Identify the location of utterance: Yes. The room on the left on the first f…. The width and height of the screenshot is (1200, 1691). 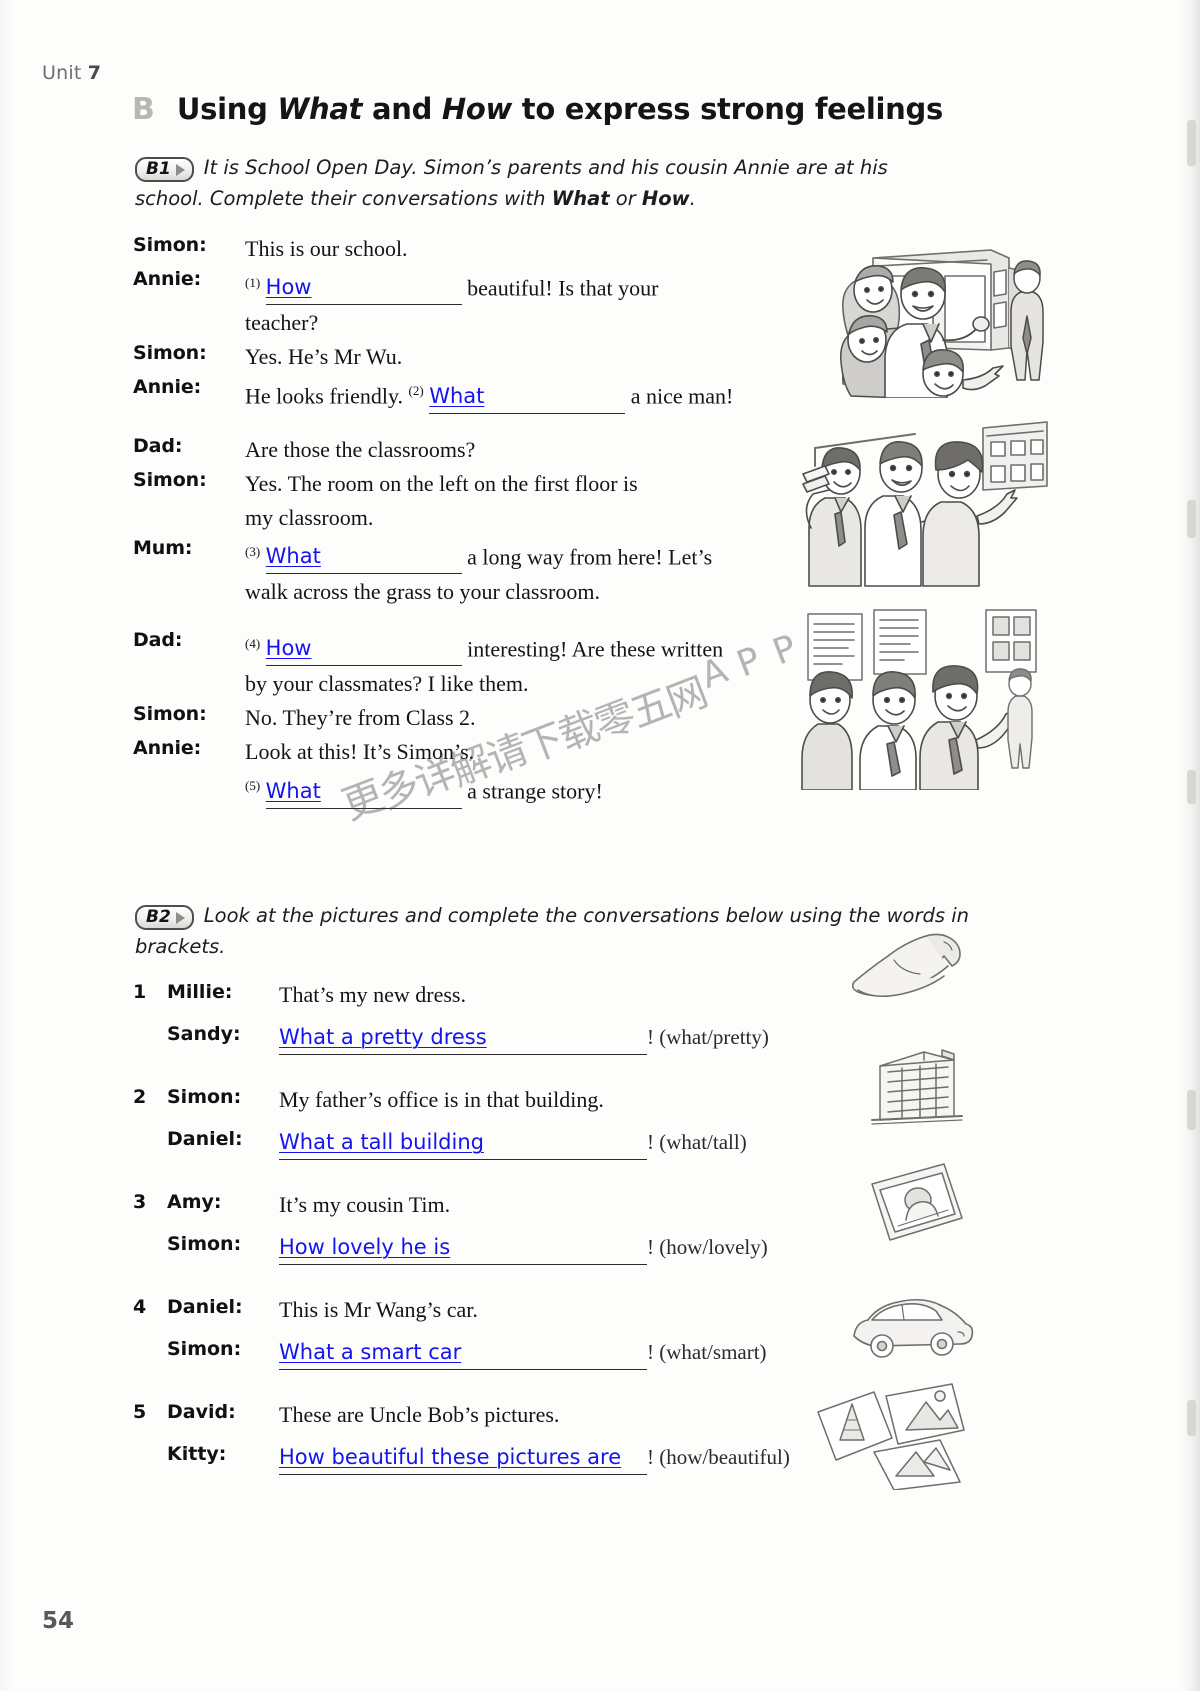
(519, 484).